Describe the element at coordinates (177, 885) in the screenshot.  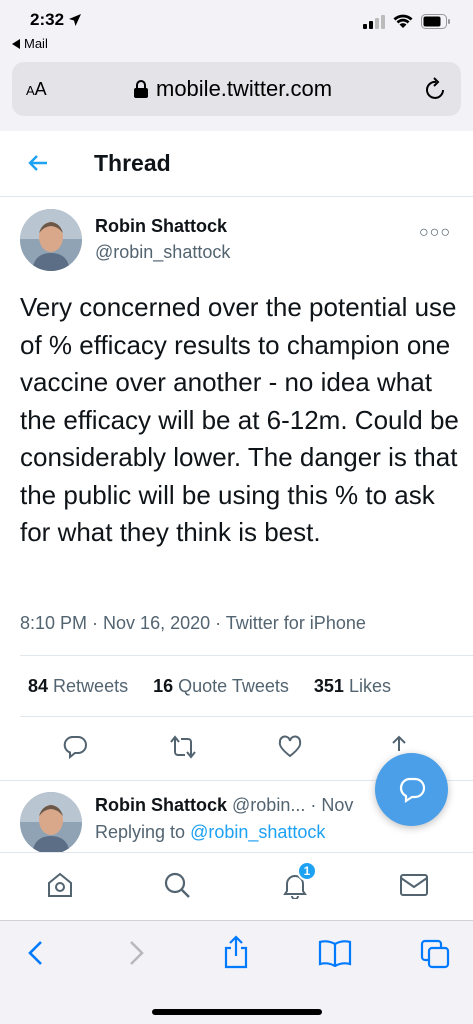
I see `search-icon` at that location.